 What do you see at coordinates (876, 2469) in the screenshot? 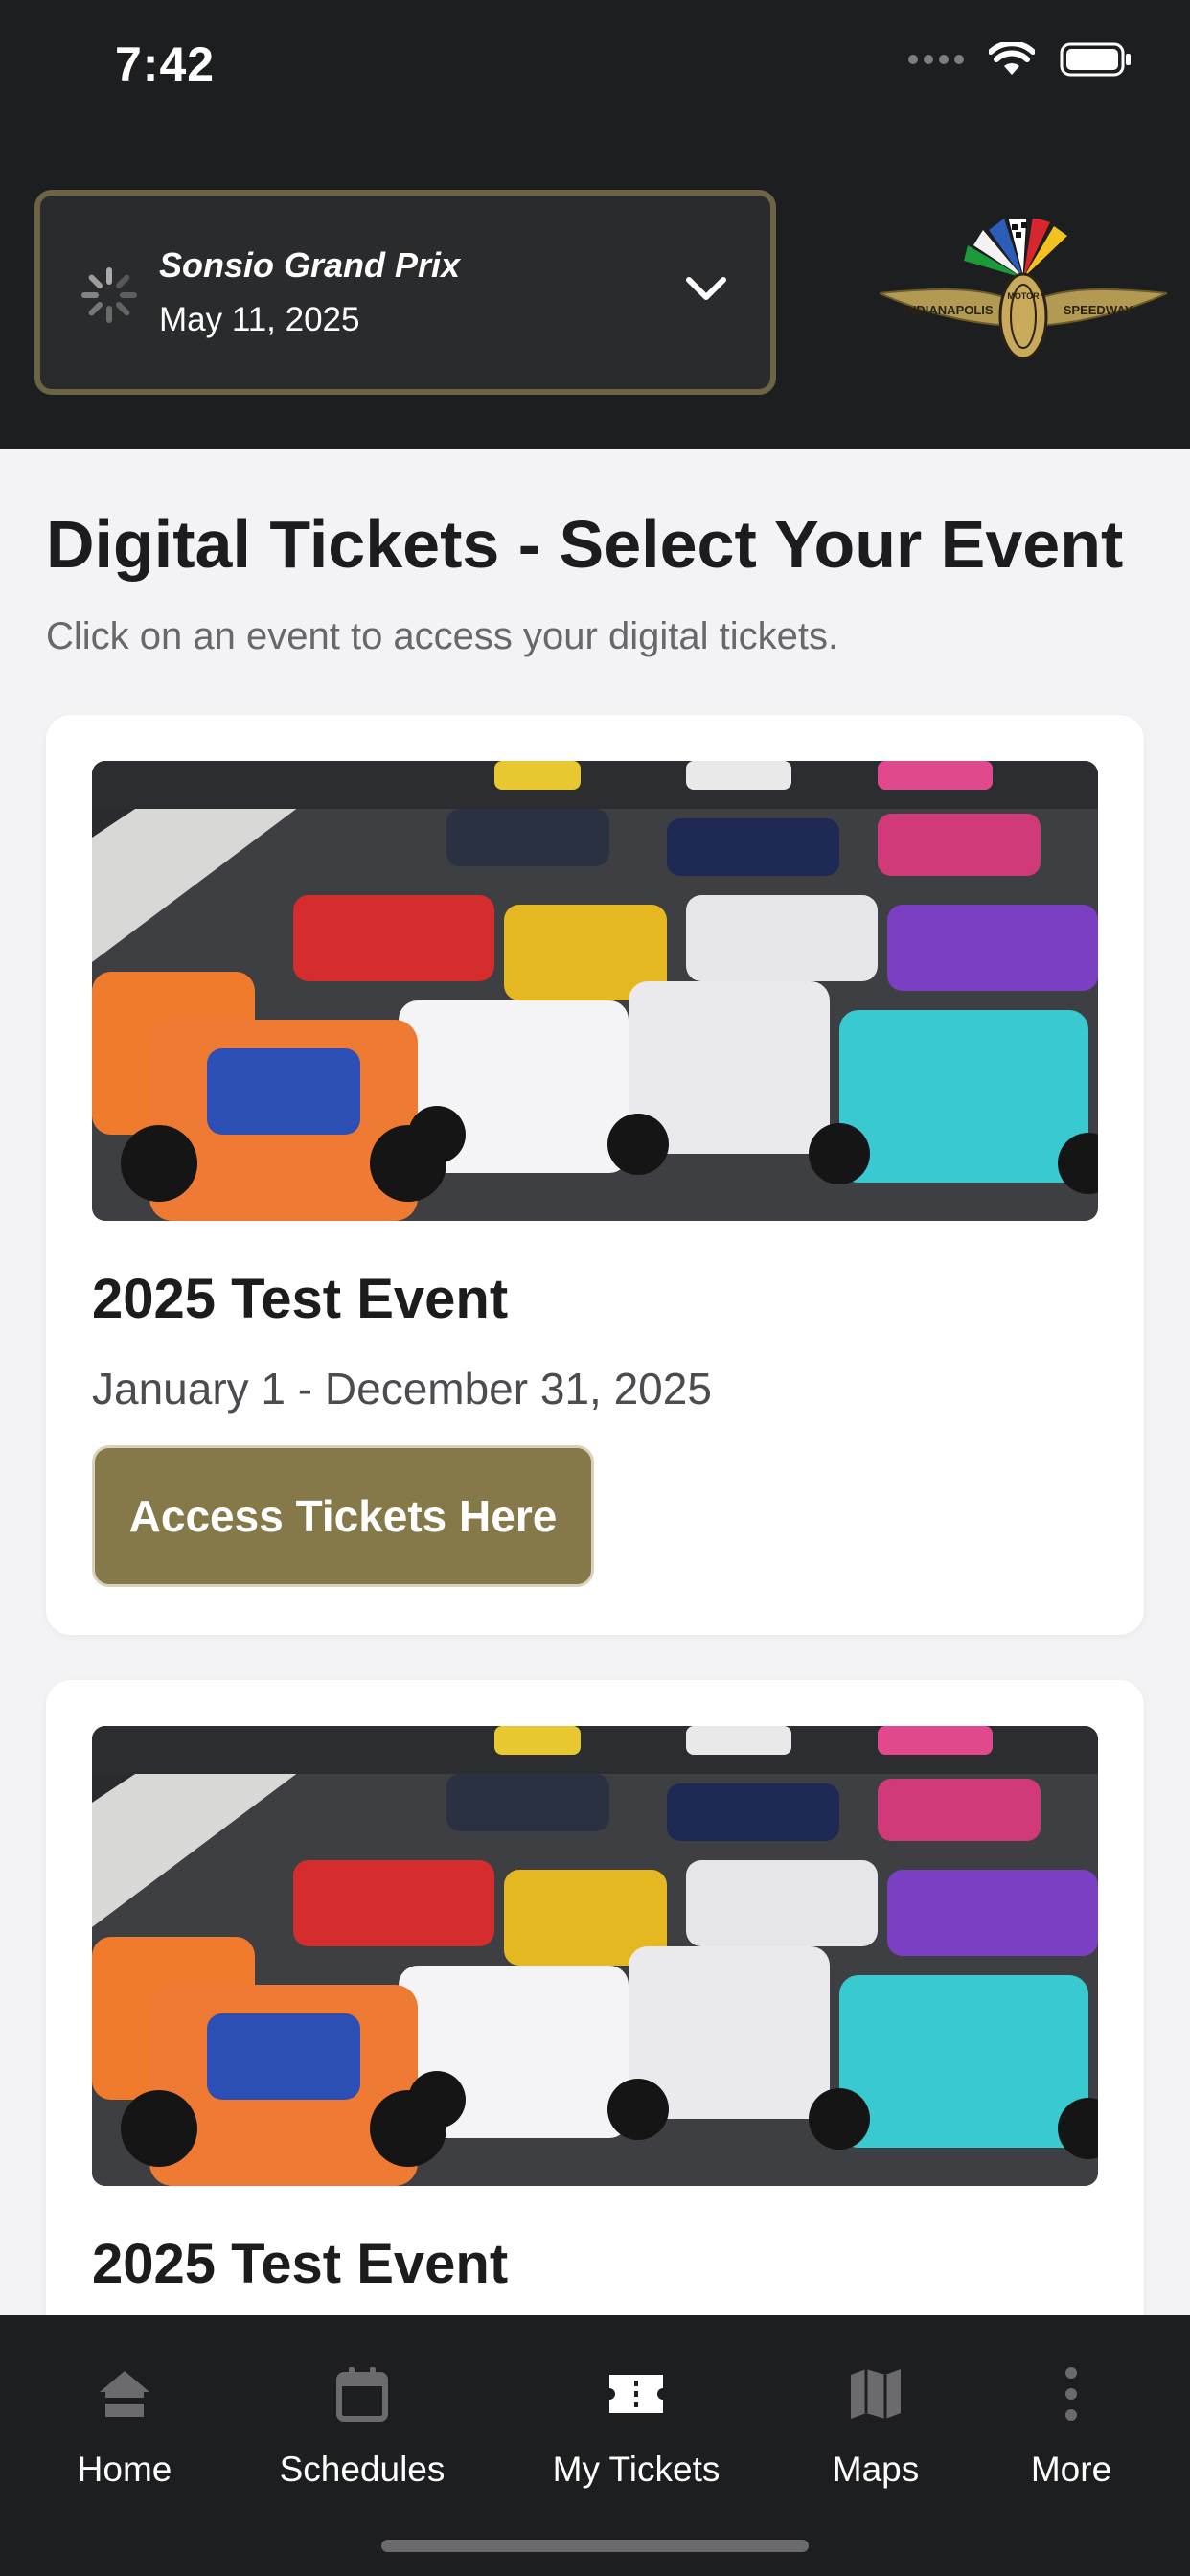
I see `tab-label: Maps` at bounding box center [876, 2469].